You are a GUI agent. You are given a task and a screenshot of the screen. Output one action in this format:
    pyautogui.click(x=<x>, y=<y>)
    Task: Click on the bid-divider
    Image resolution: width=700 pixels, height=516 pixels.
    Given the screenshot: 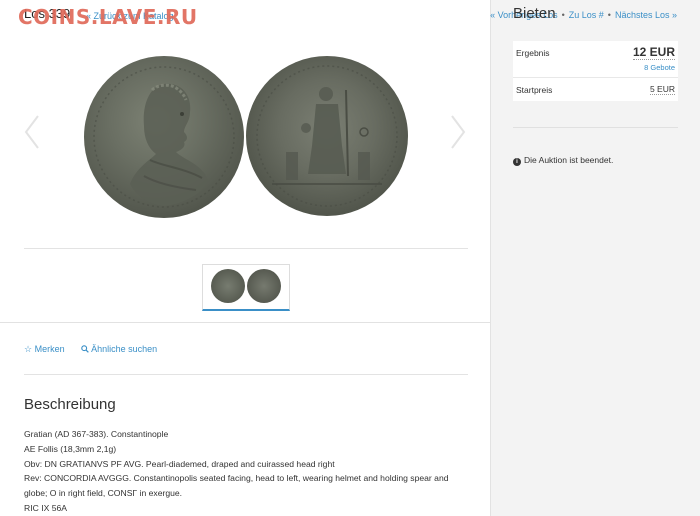 What is the action you would take?
    pyautogui.click(x=595, y=127)
    